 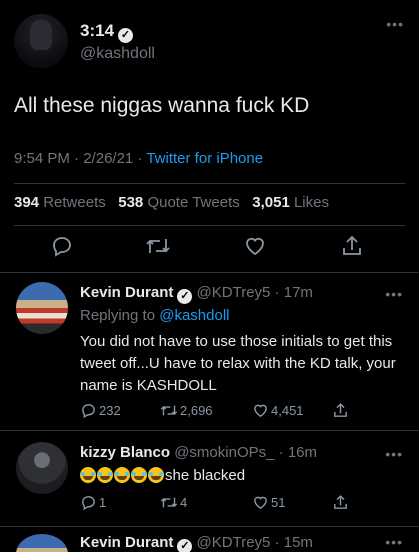 What do you see at coordinates (204, 158) in the screenshot?
I see `tweet-source-link: Twitter for iPhone` at bounding box center [204, 158].